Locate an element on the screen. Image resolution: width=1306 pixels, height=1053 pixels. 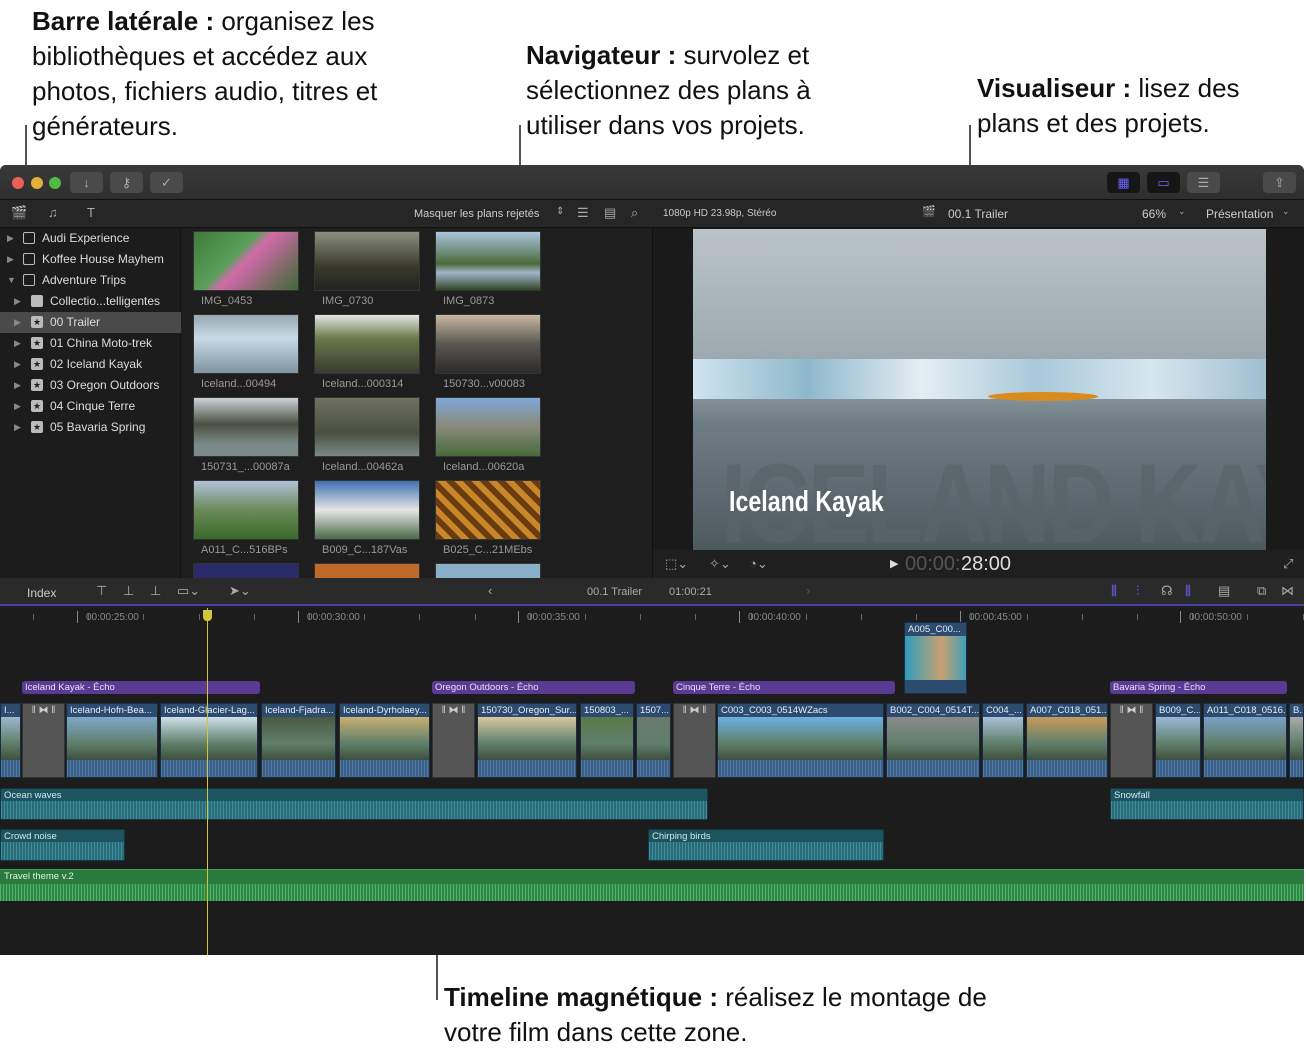
search-icon: ⌕ is located at coordinates (634, 213).